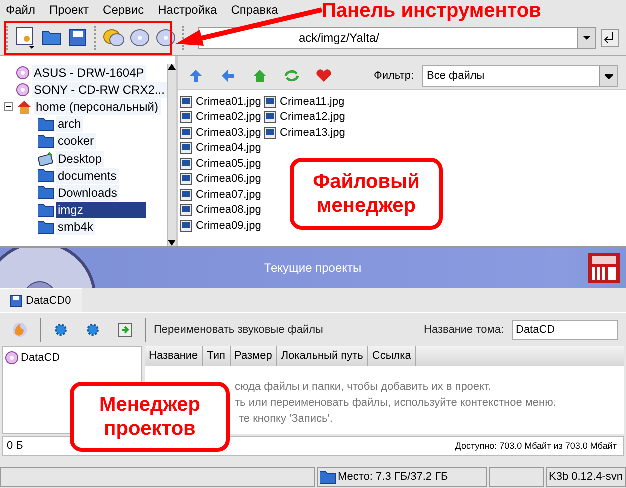 This screenshot has height=488, width=626. I want to click on column-header: Ссылка, so click(392, 356).